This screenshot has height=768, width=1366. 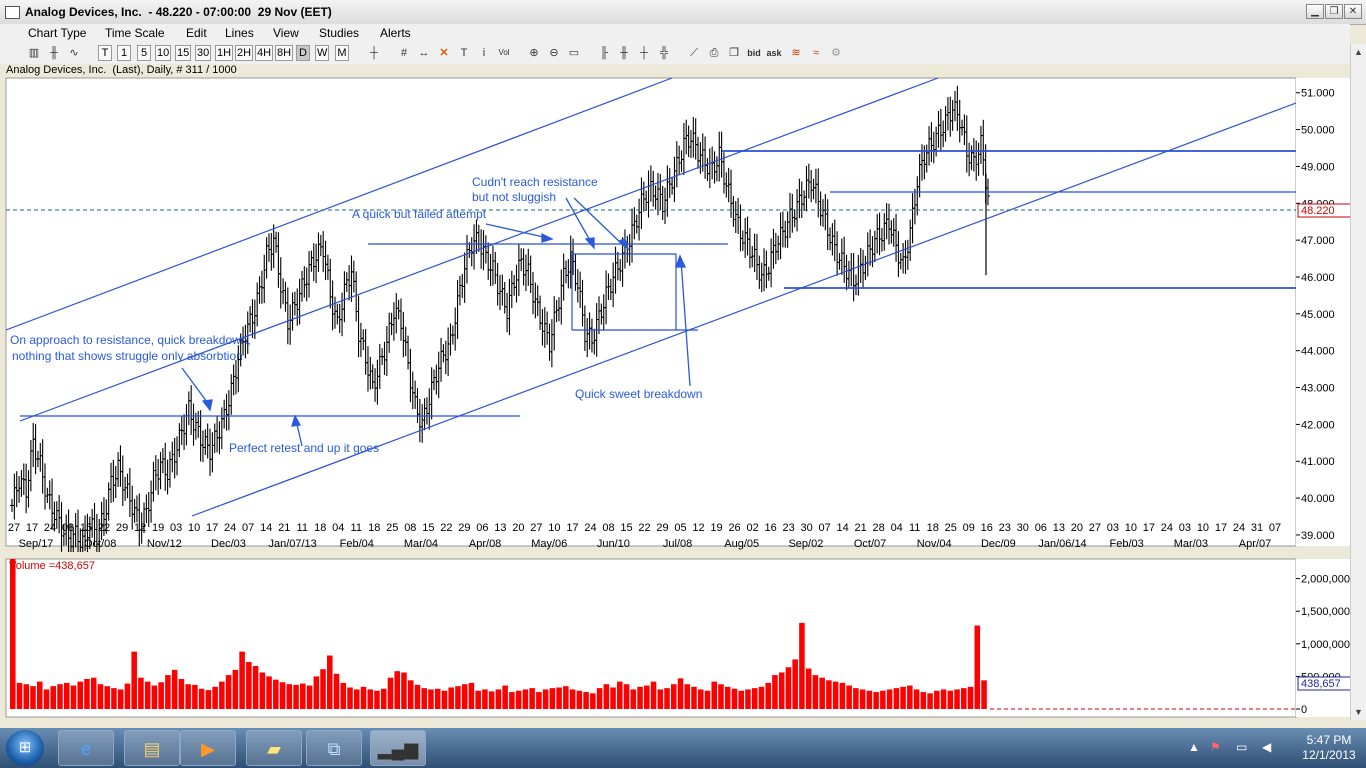 I want to click on price-tick-label: 49.000, so click(x=1318, y=167).